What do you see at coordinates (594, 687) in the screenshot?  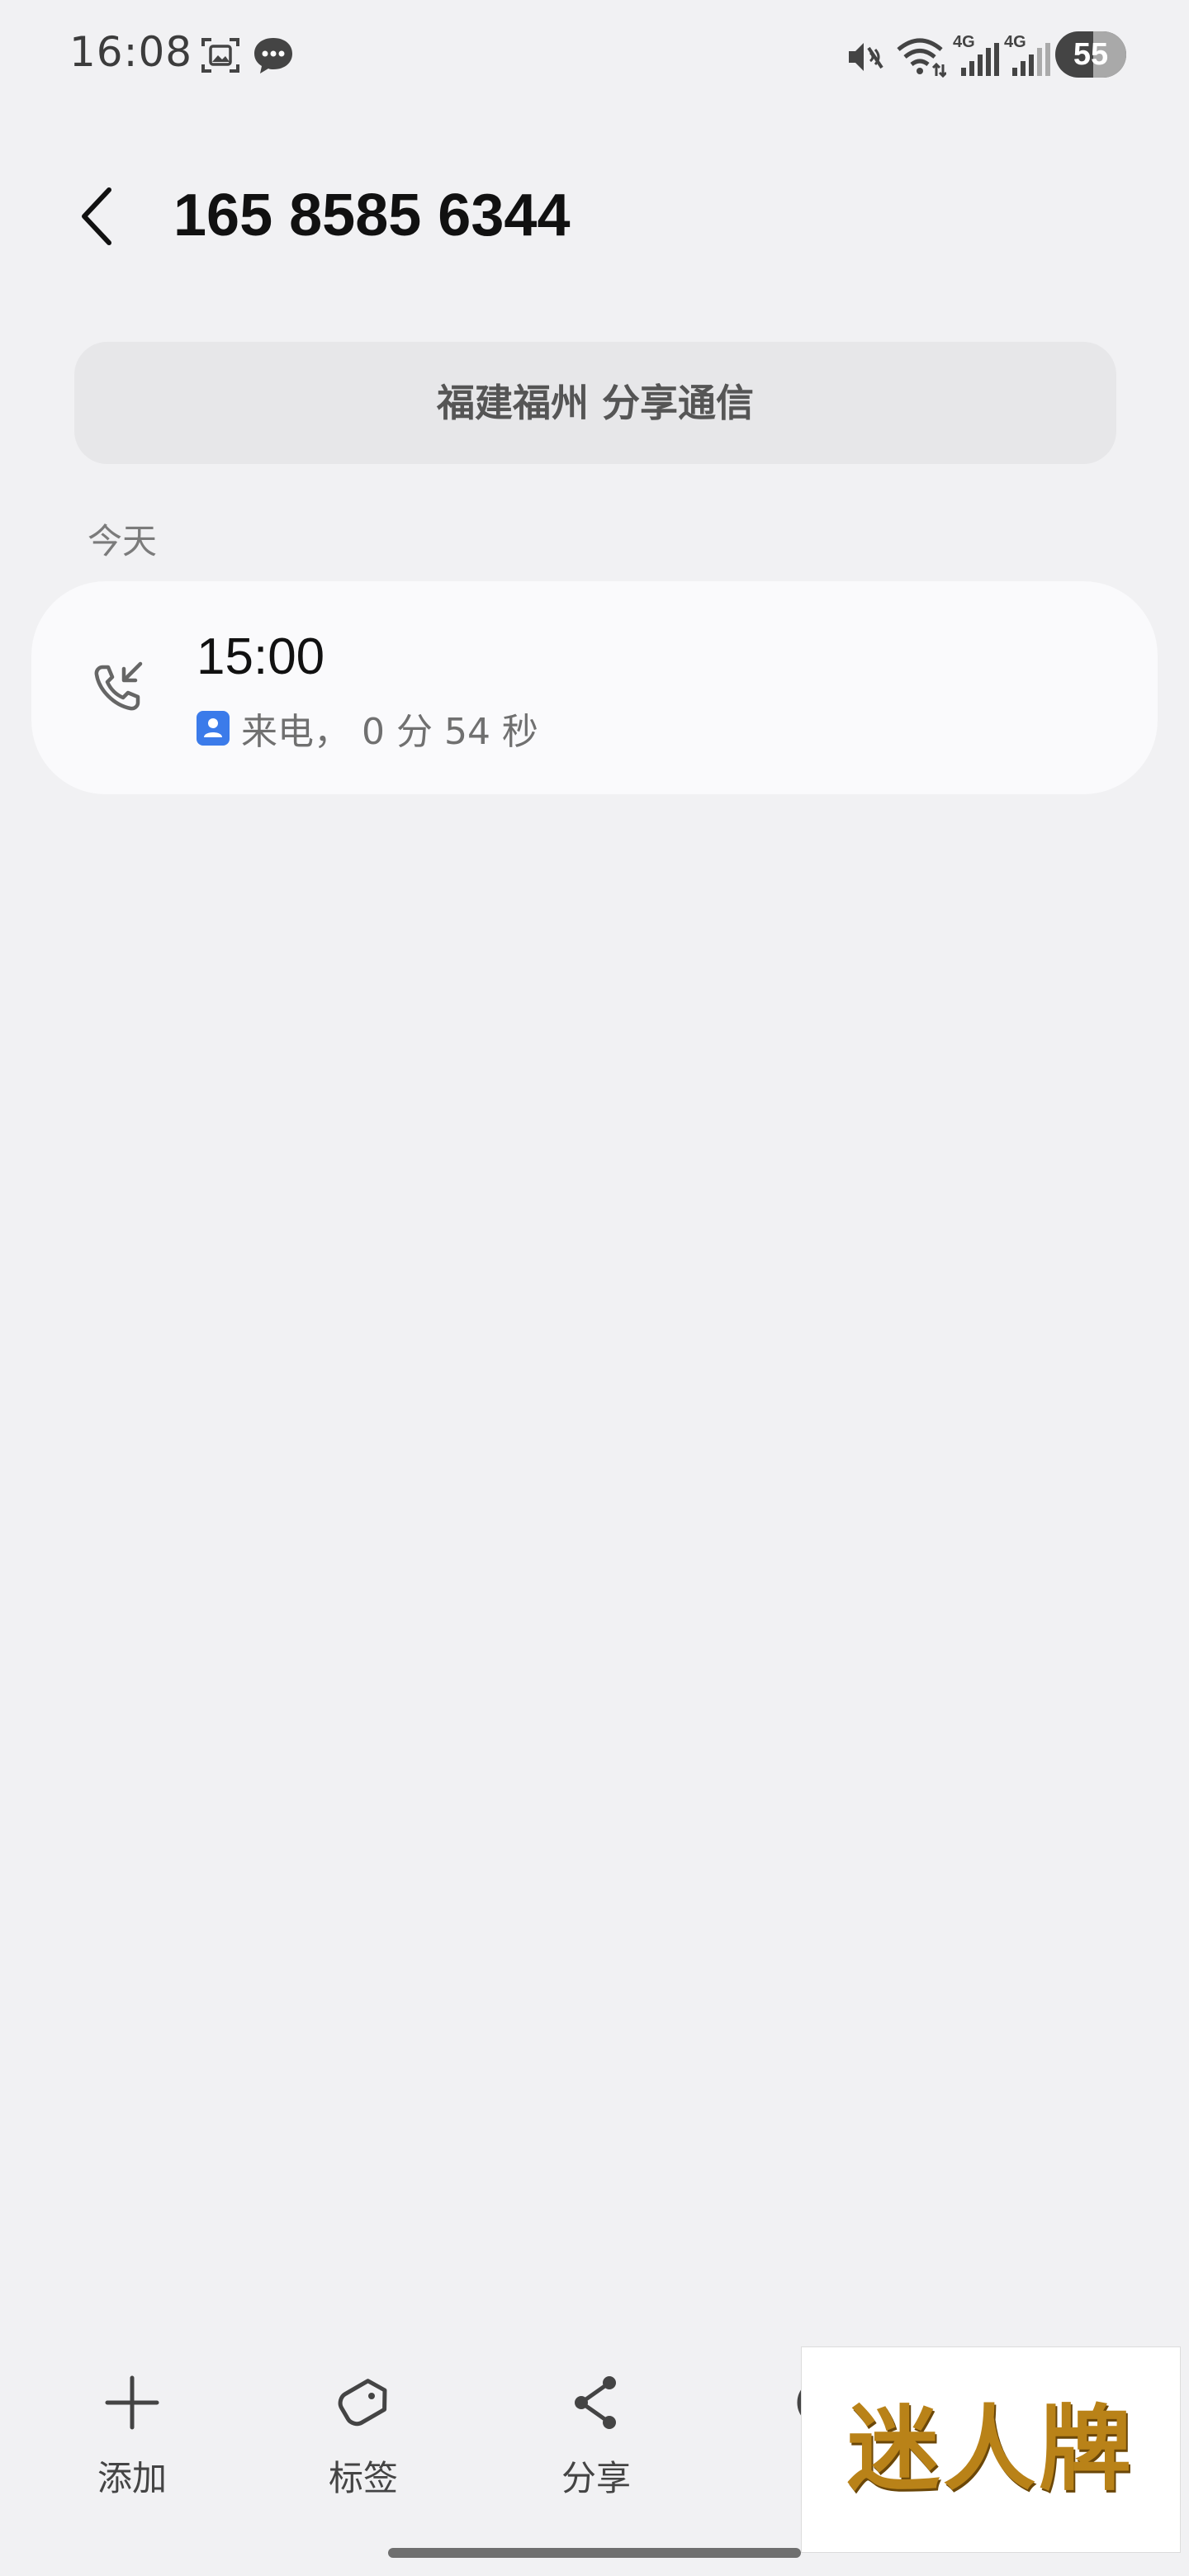 I see `call-log-item: 15:00 来电， 0 分 54 秒` at bounding box center [594, 687].